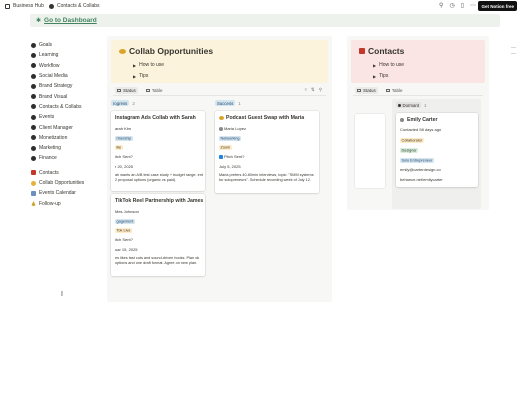  What do you see at coordinates (140, 90) in the screenshot?
I see `collab-views: Status Table` at bounding box center [140, 90].